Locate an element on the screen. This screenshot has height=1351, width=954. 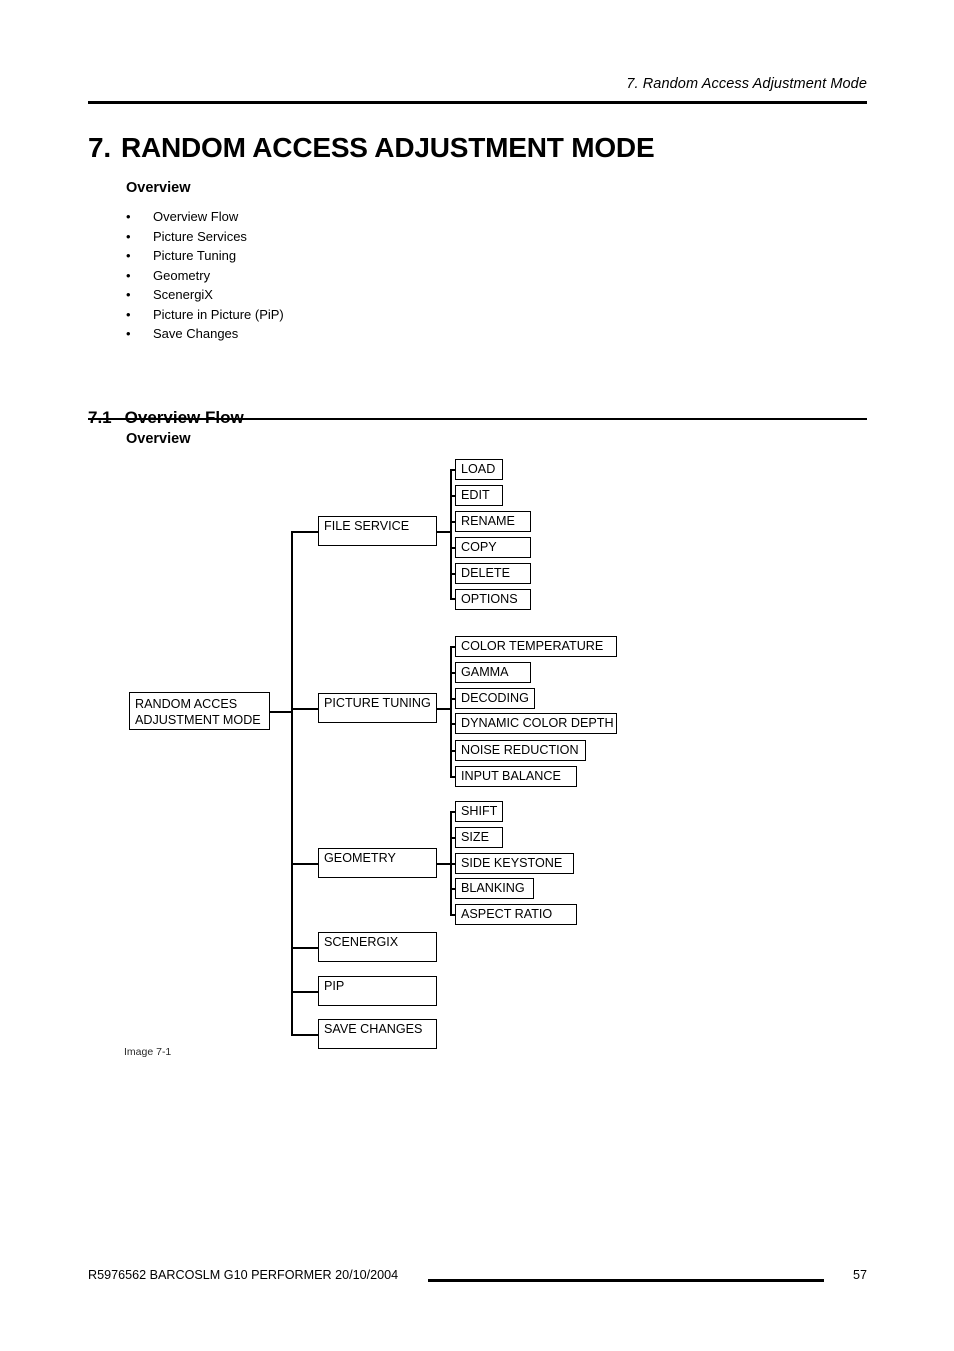
diagram-node-label: GEOMETRY is located at coordinates (360, 858).